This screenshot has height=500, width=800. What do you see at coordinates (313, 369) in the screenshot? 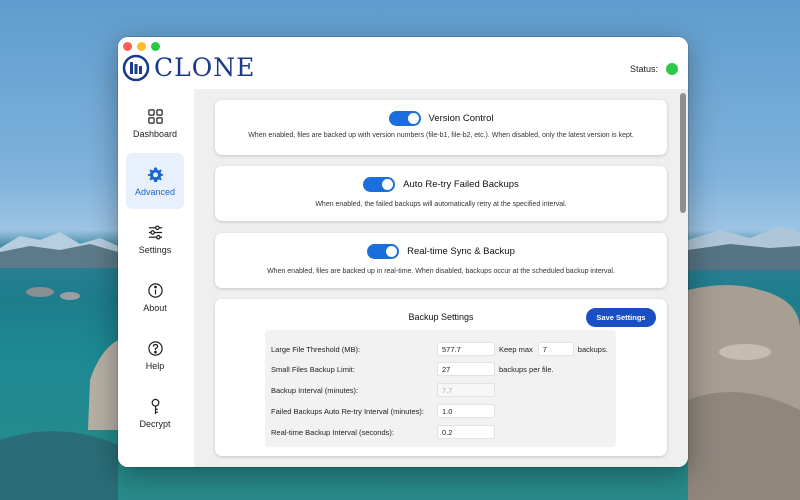
I see `setting-label: Small Files Backup Limit:` at bounding box center [313, 369].